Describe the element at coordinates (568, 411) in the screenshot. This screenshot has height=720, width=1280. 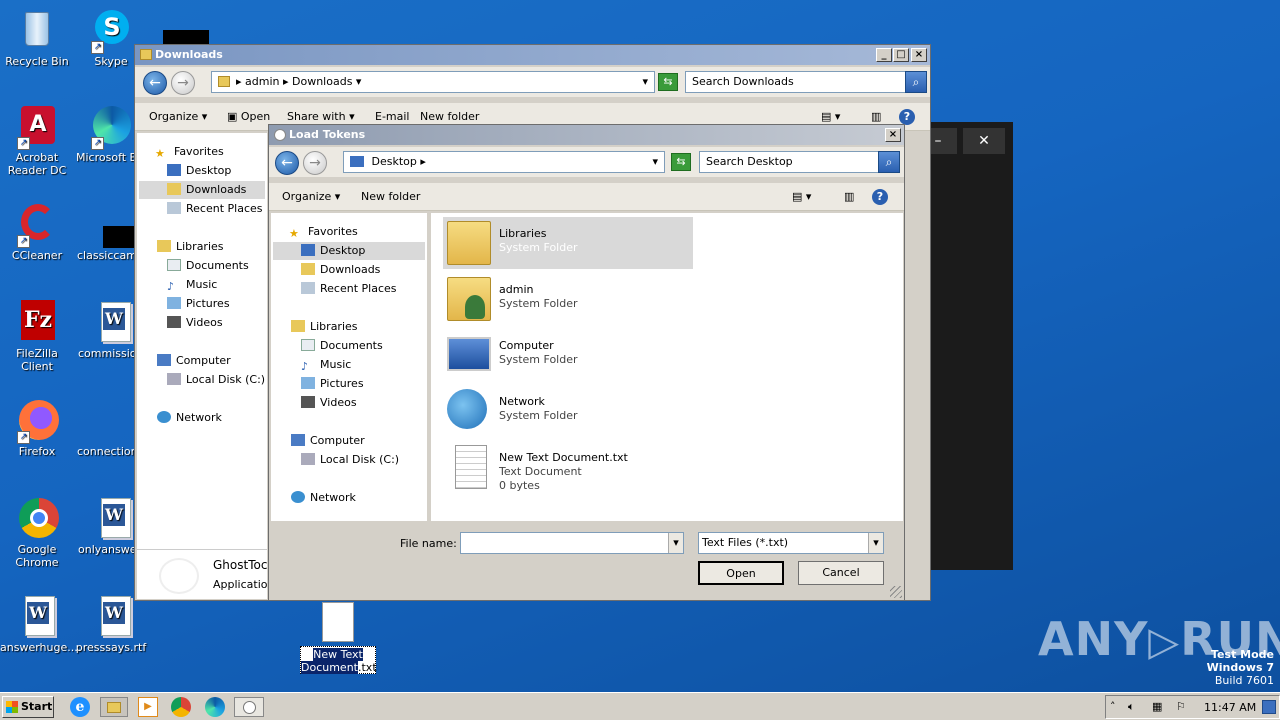
I see `file-item-network: Network System Folder` at that location.